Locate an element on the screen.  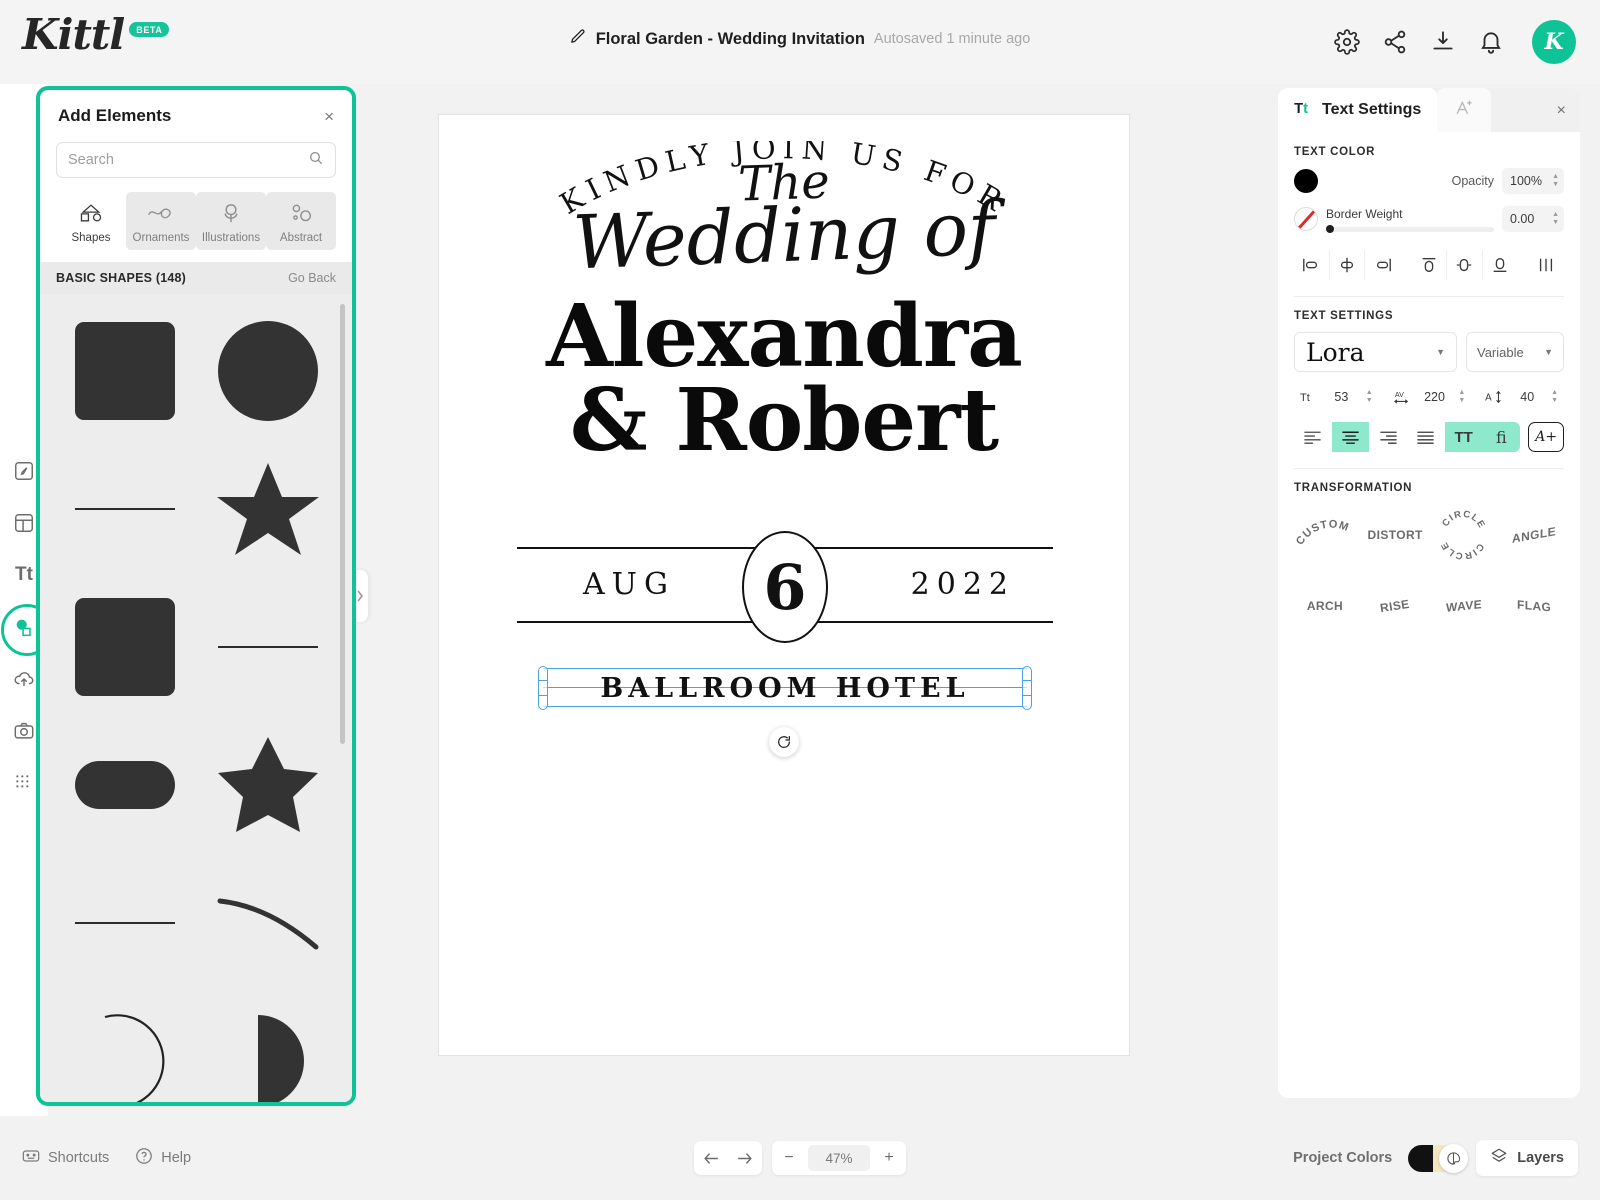
project-colors-toggle is located at coordinates (1438, 1158).